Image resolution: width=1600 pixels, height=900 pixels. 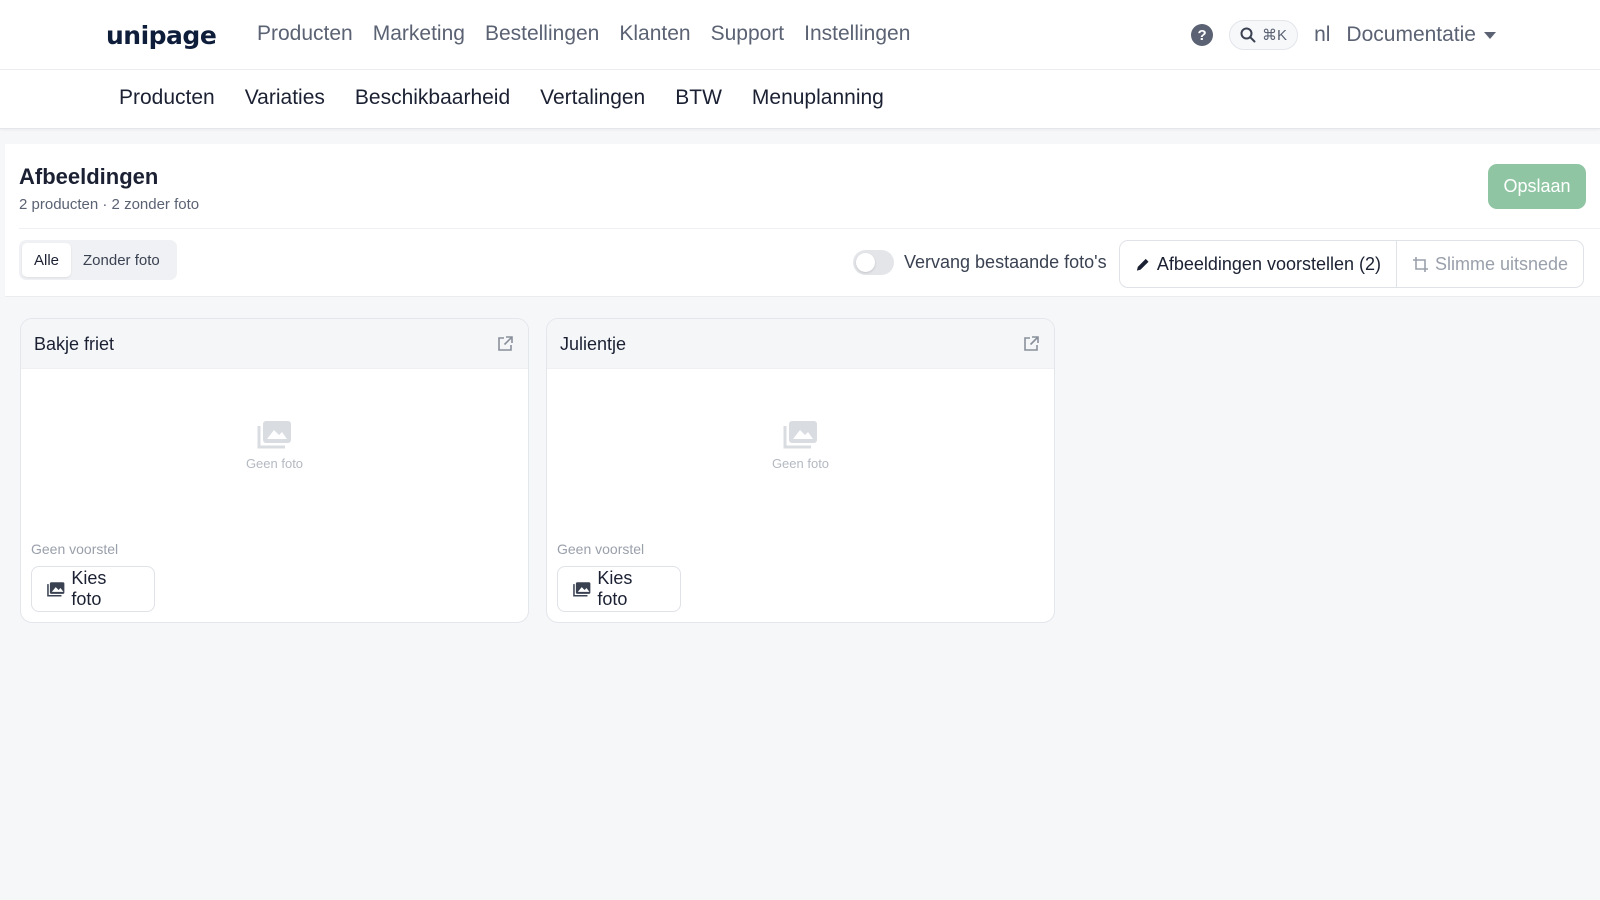 What do you see at coordinates (274, 344) in the screenshot?
I see `product-card-header: Bakje friet` at bounding box center [274, 344].